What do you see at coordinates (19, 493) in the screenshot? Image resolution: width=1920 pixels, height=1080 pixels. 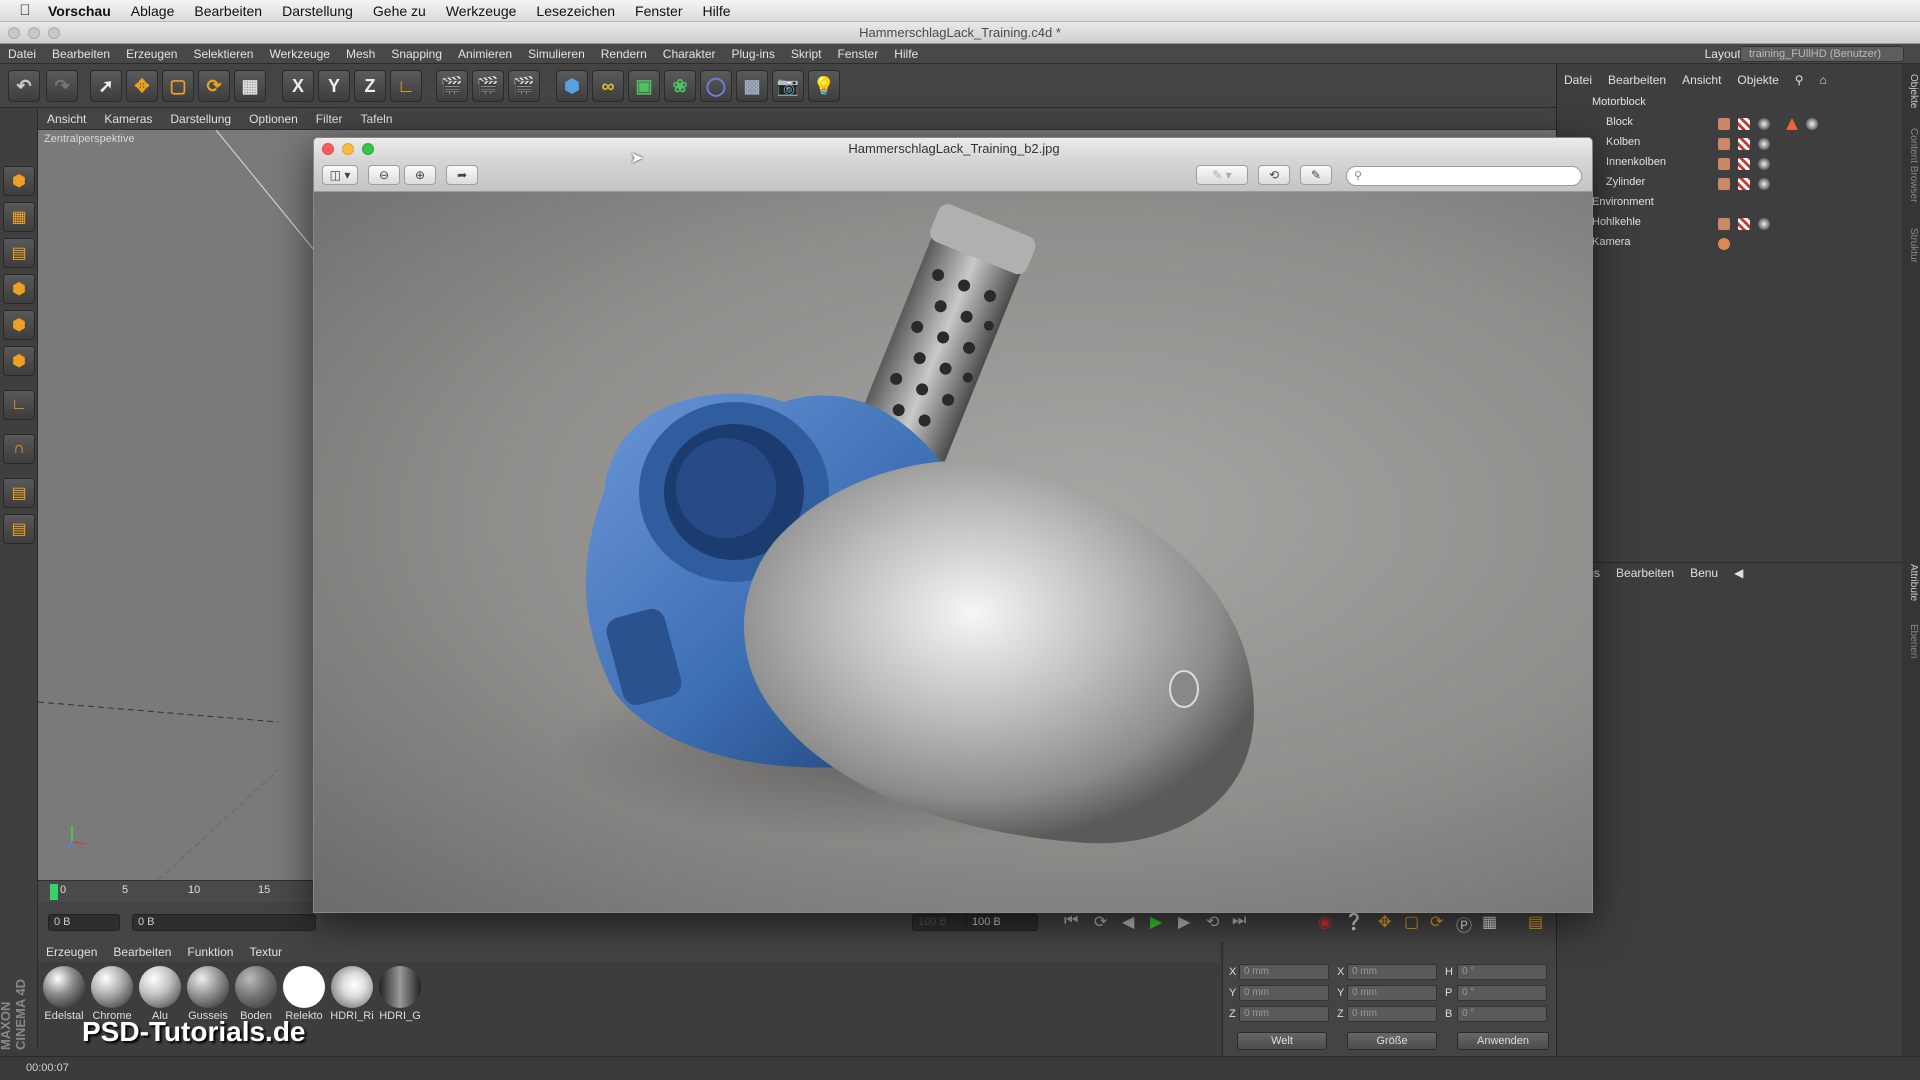 I see `lock-workplane-icon: ▤` at bounding box center [19, 493].